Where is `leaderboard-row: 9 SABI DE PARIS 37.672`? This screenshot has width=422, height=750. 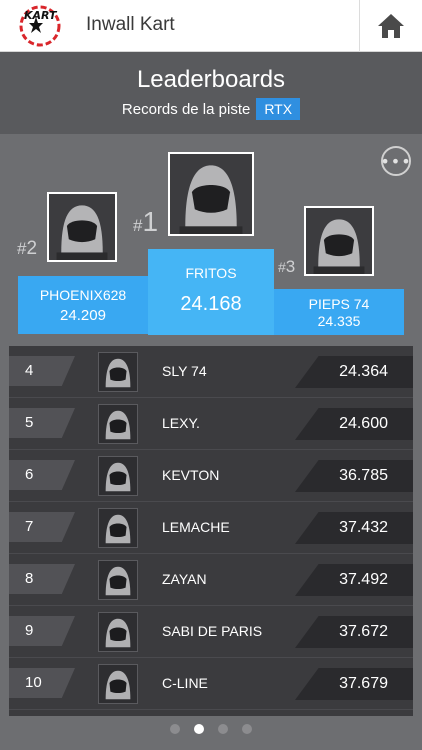 leaderboard-row: 9 SABI DE PARIS 37.672 is located at coordinates (211, 632).